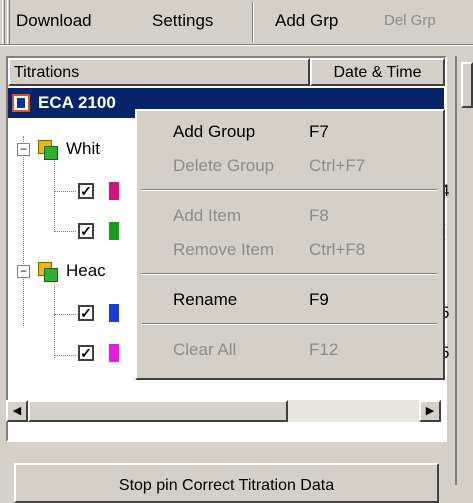 This screenshot has width=473, height=503. I want to click on menu-item-label: Add Item, so click(207, 215).